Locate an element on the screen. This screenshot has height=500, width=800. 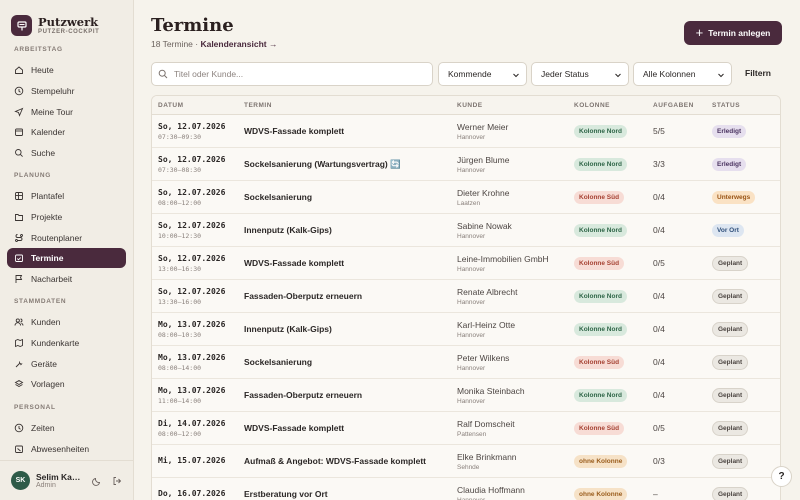
search-icon is located at coordinates (163, 74).